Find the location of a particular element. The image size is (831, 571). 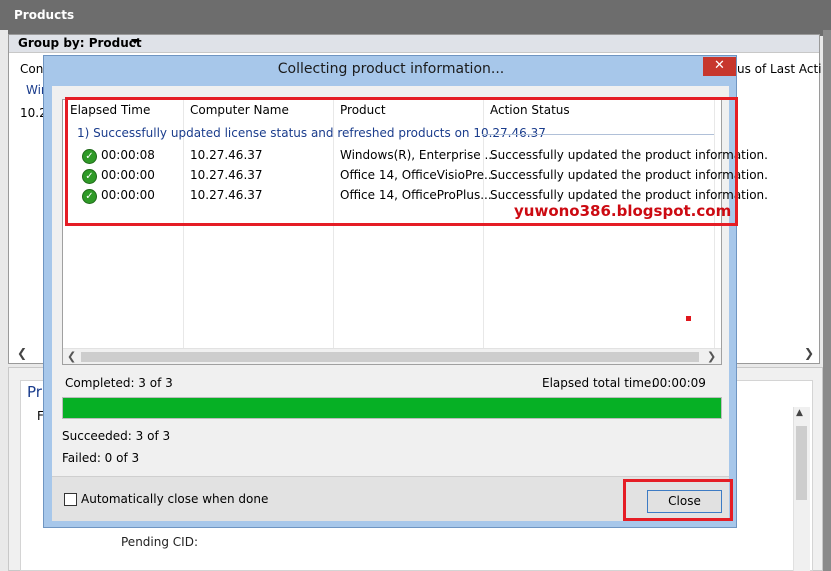

elapsed-total-label: Elapsed total time: is located at coordinates (599, 383).